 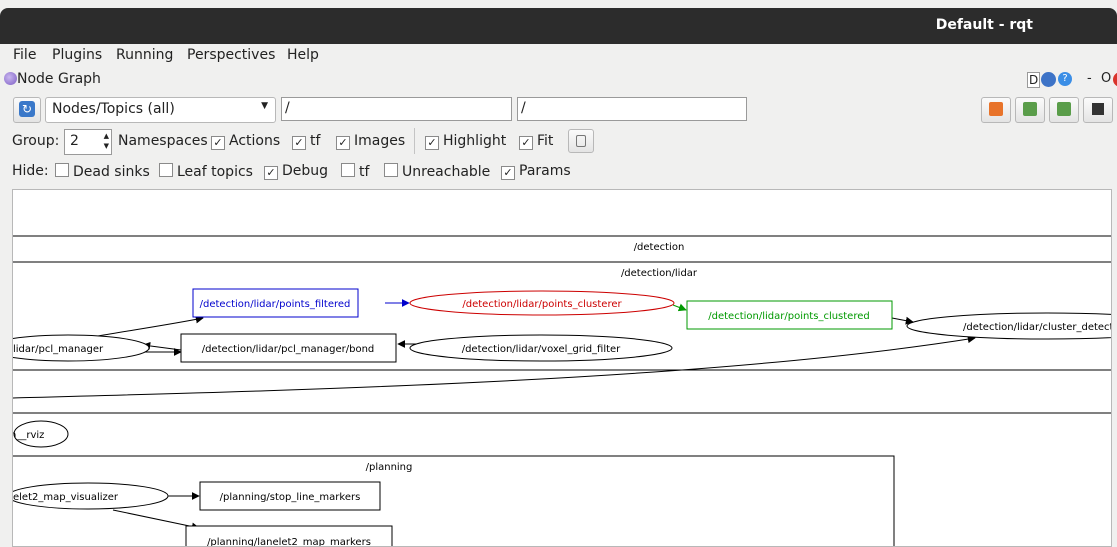 I want to click on dock-toggle-button: D, so click(x=1034, y=80).